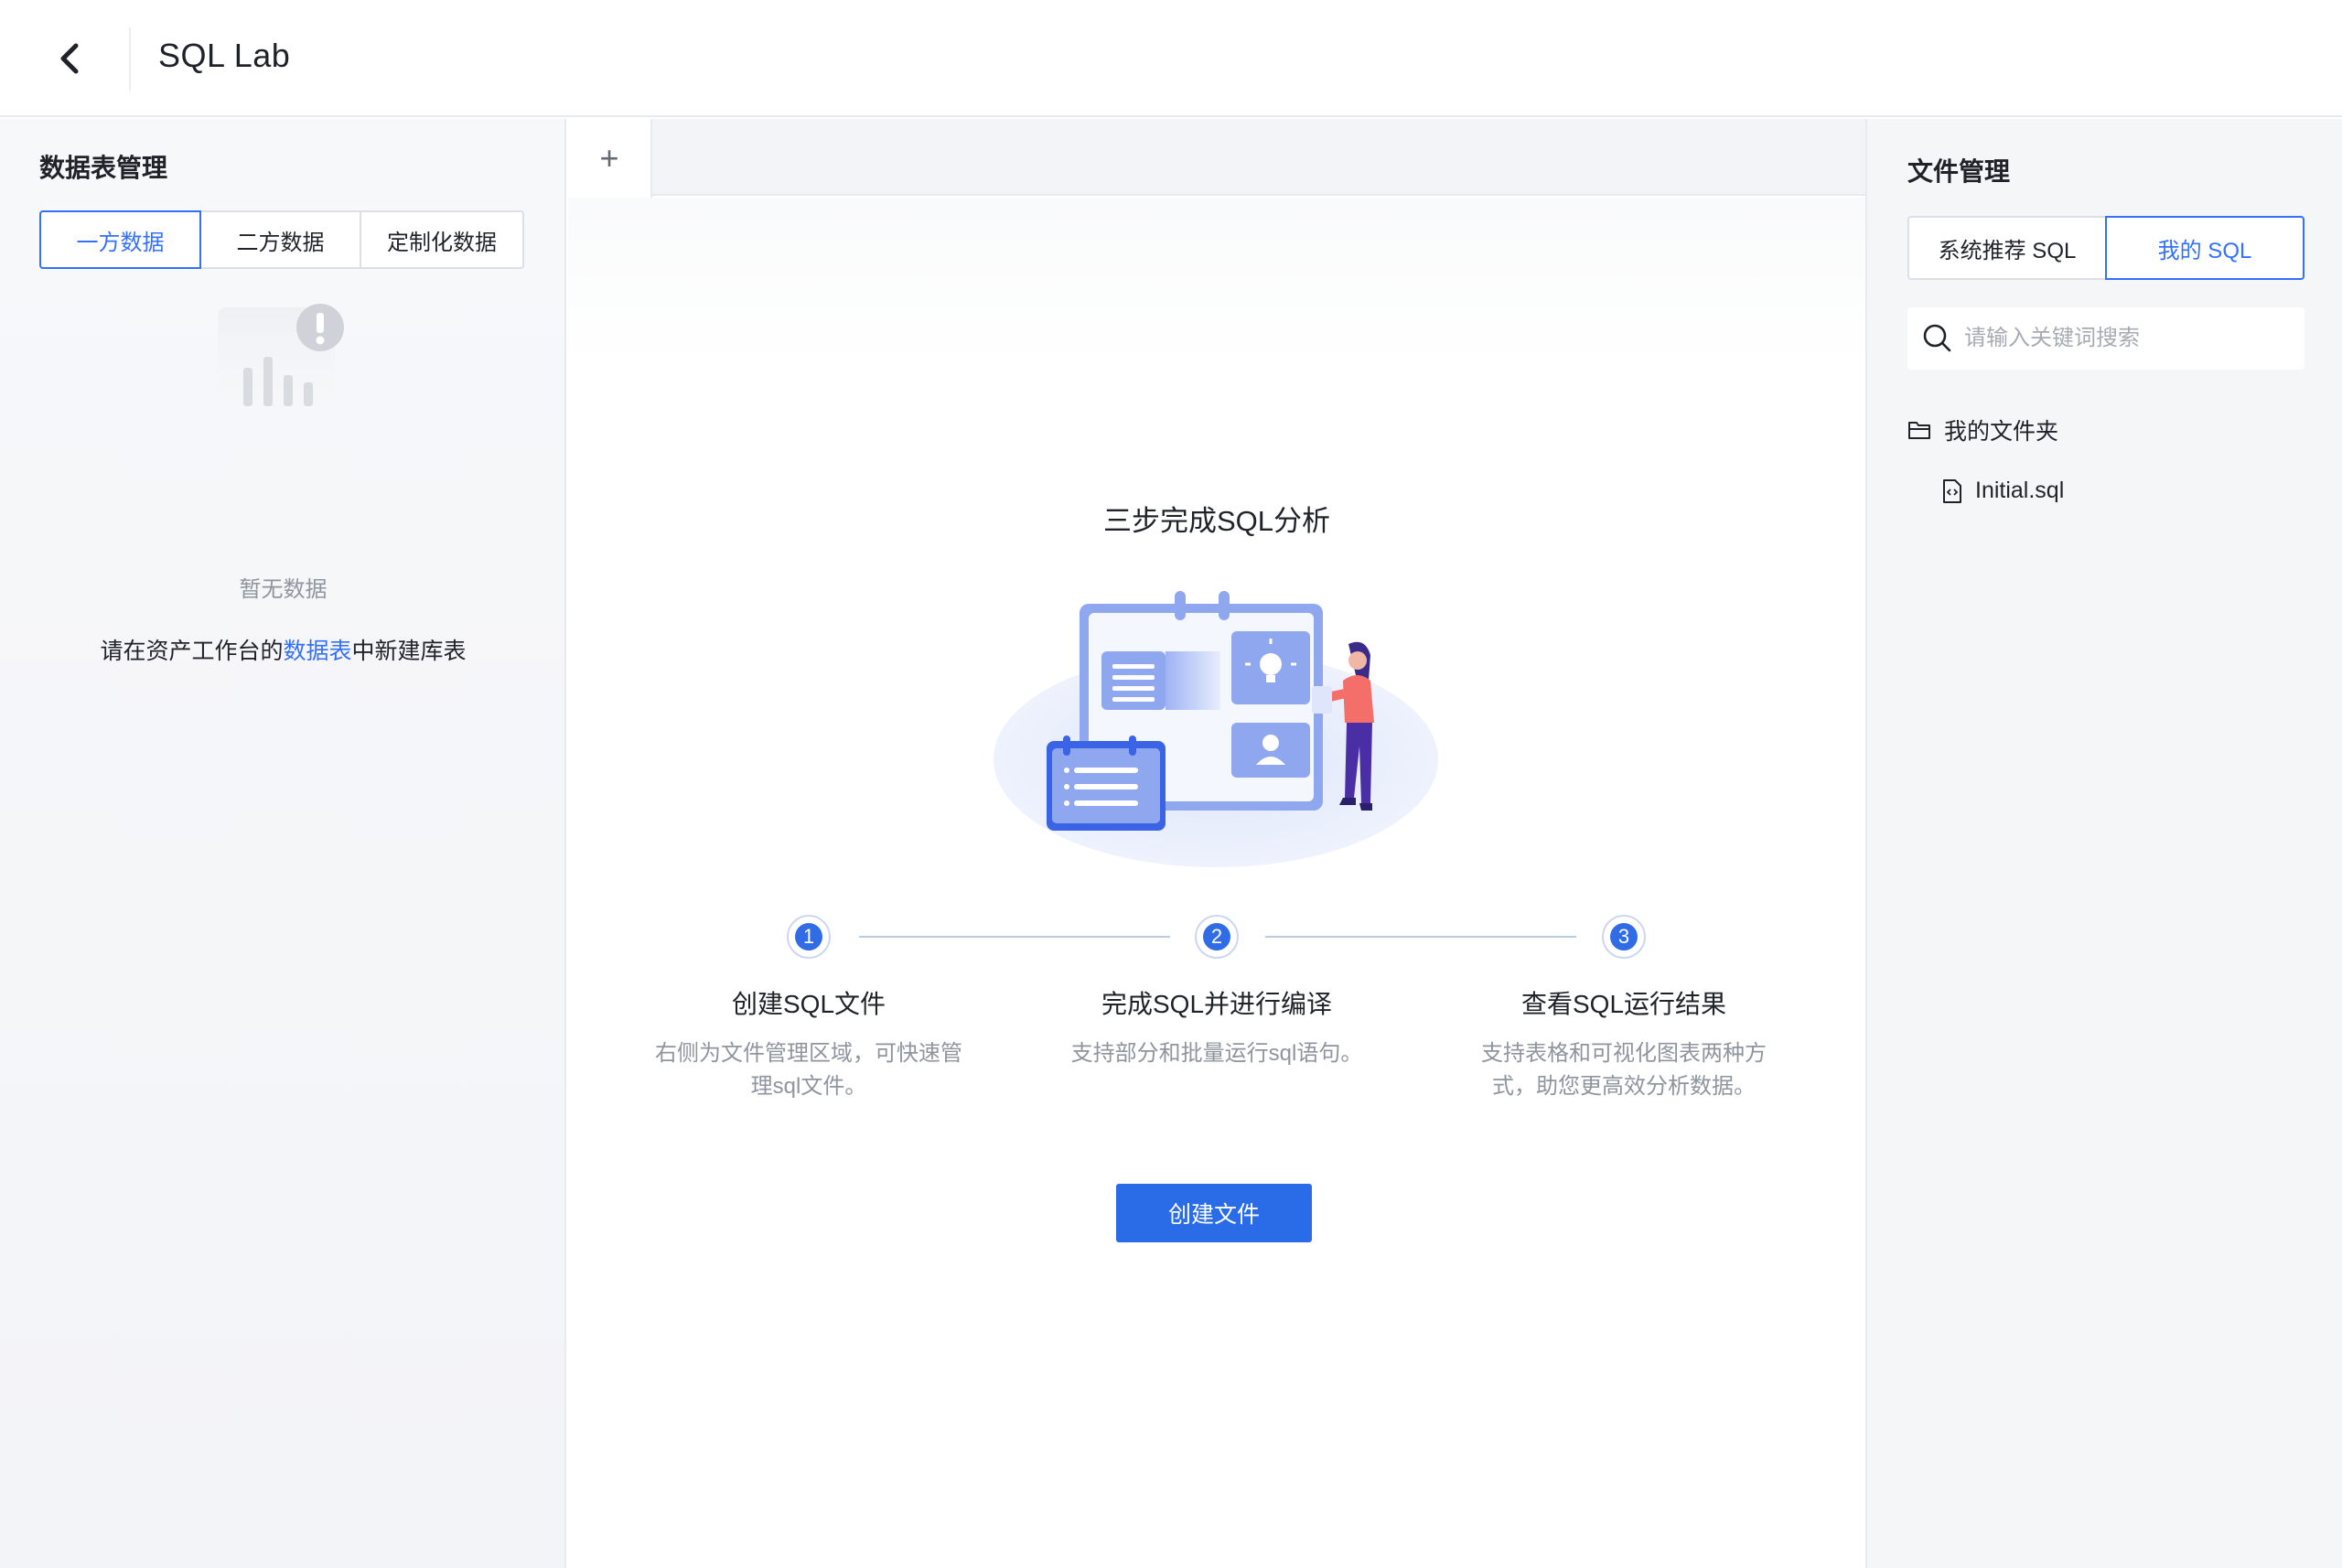 This screenshot has height=1568, width=2342. I want to click on hint-prefix: 请在资产工作台的, so click(192, 651).